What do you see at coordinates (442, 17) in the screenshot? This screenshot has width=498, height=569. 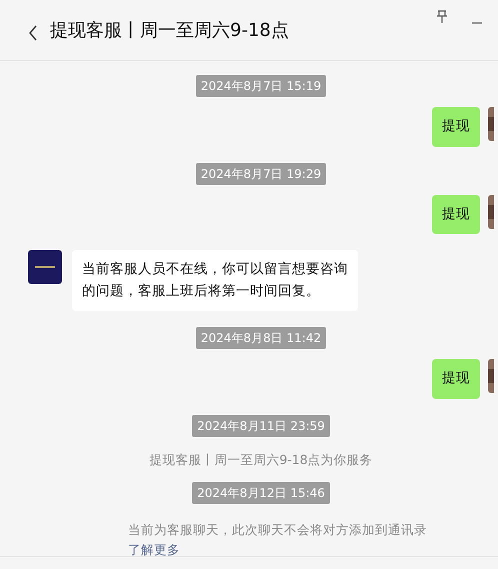 I see `pin-icon` at bounding box center [442, 17].